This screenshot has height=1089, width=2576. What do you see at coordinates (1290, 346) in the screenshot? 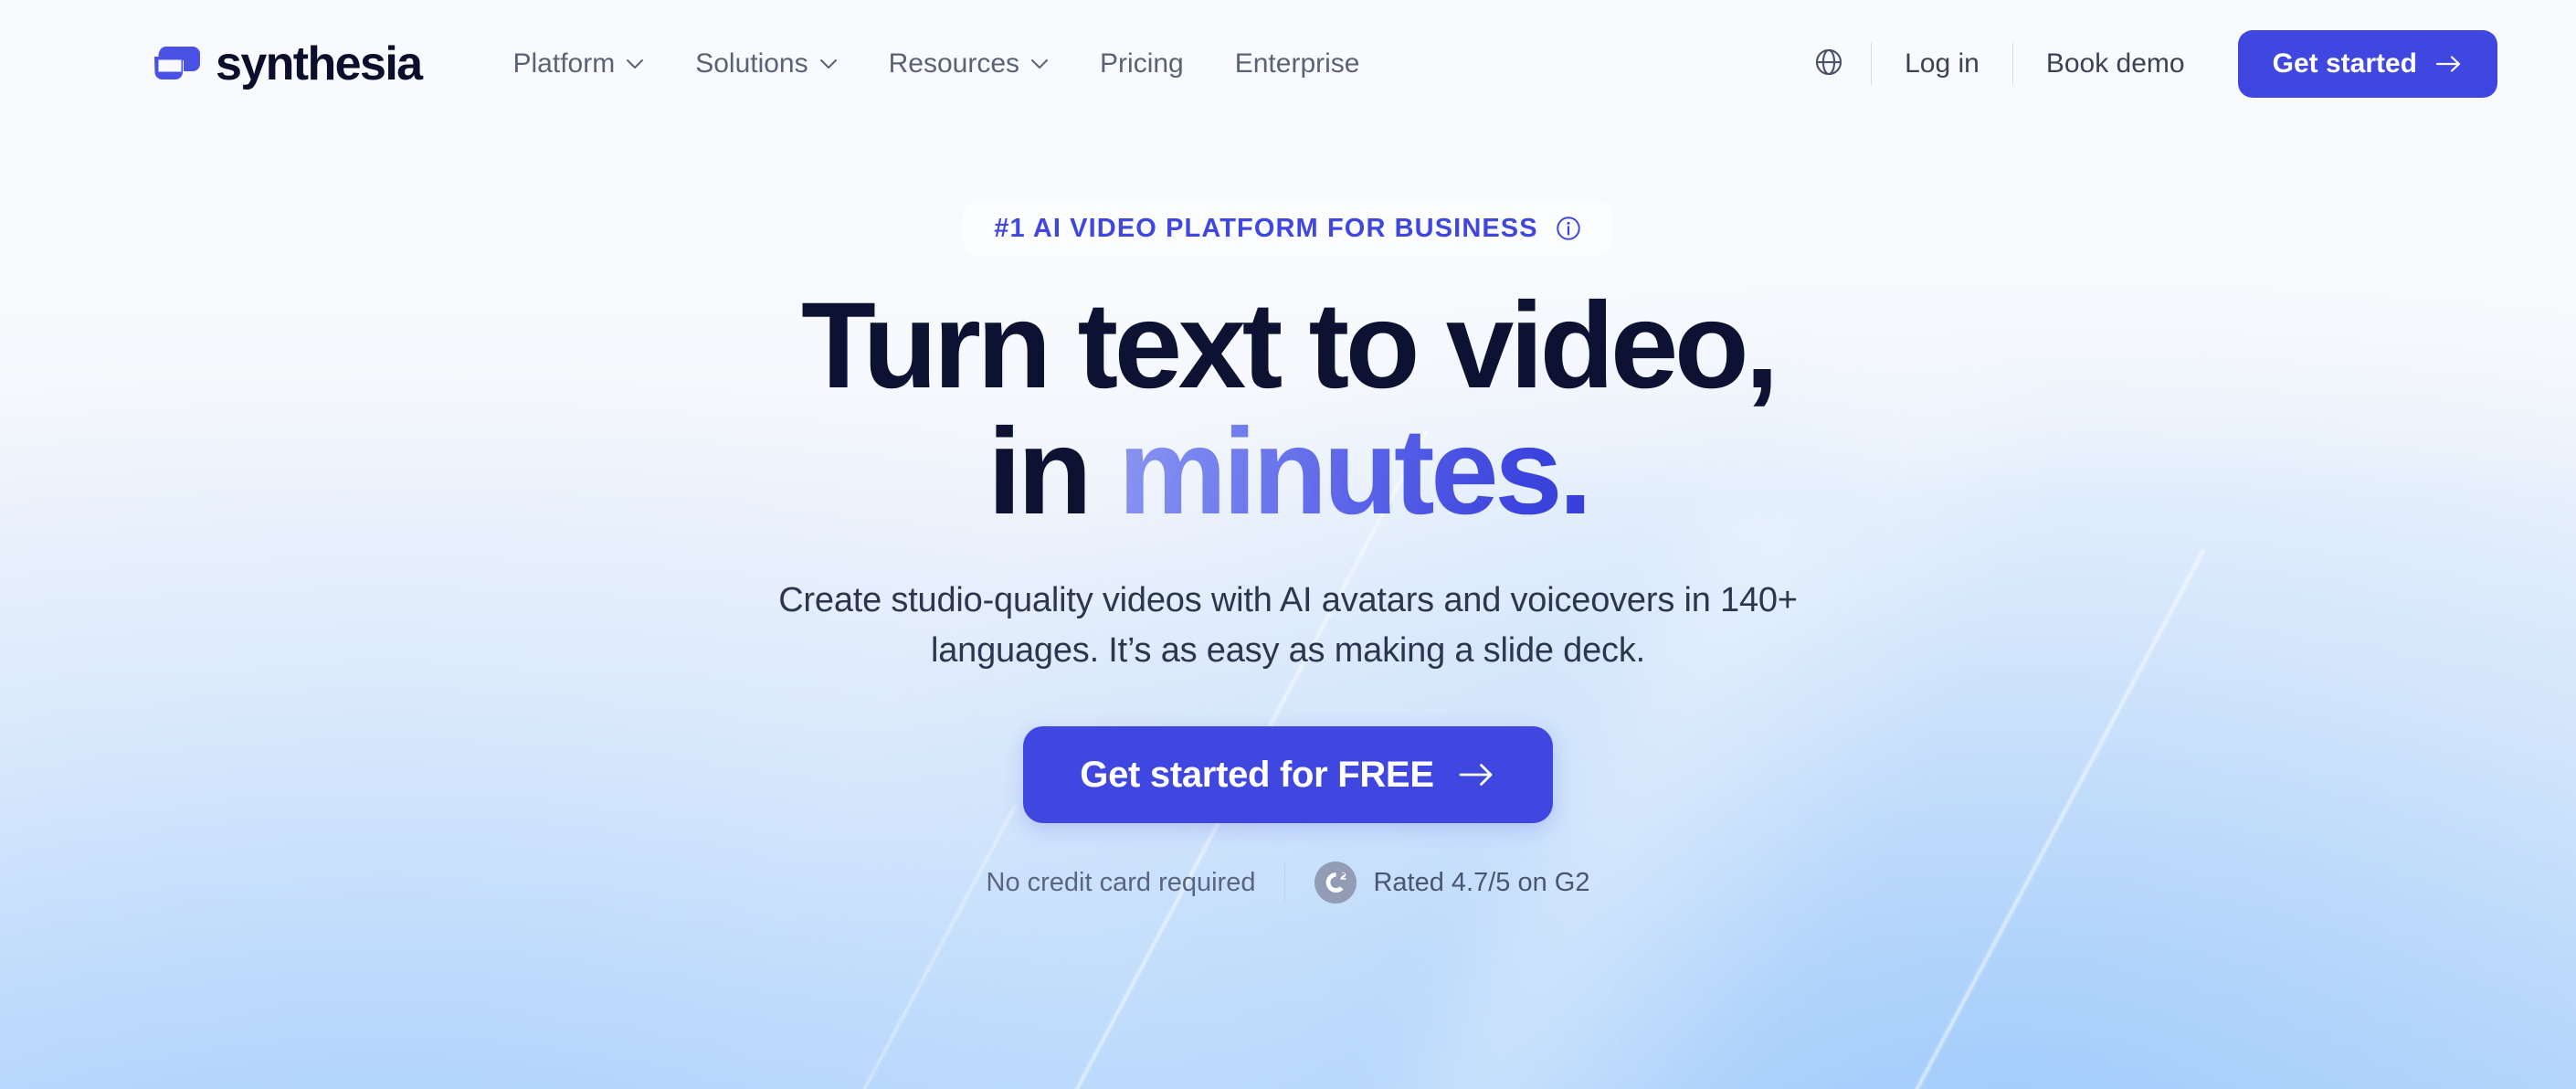
I see `headline-line-1: Turn text to video,` at bounding box center [1290, 346].